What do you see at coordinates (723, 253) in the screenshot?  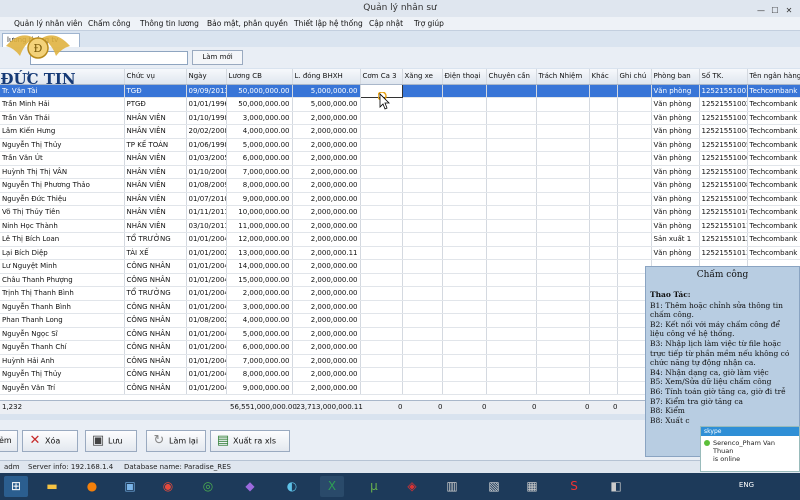 I see `table-cell: 12521551013` at bounding box center [723, 253].